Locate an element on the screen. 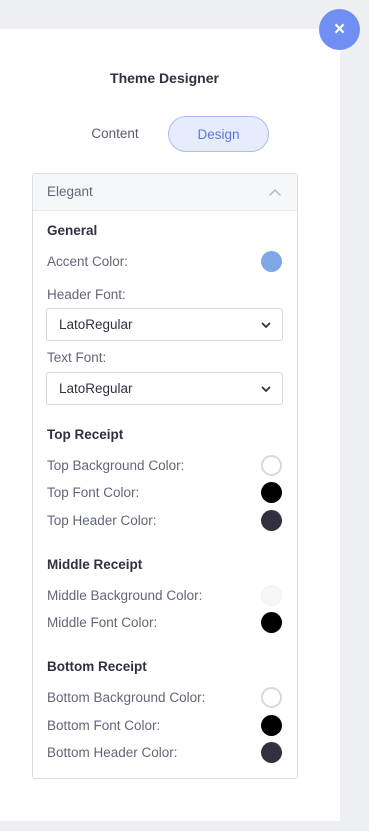  accent-color-label: Accent Color: is located at coordinates (88, 261).